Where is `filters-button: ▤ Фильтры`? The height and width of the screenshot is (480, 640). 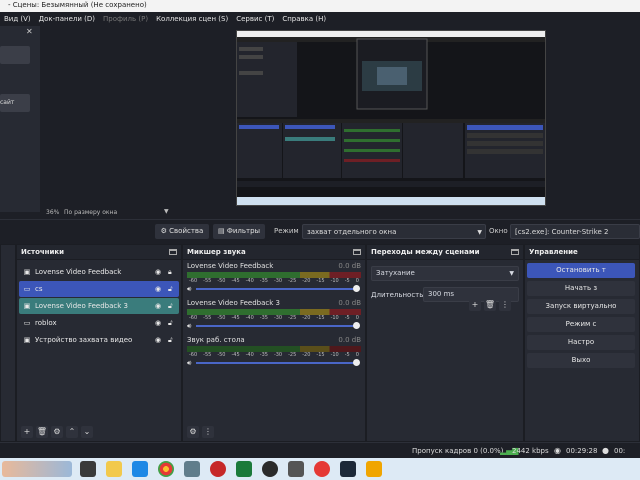 filters-button: ▤ Фильтры is located at coordinates (239, 231).